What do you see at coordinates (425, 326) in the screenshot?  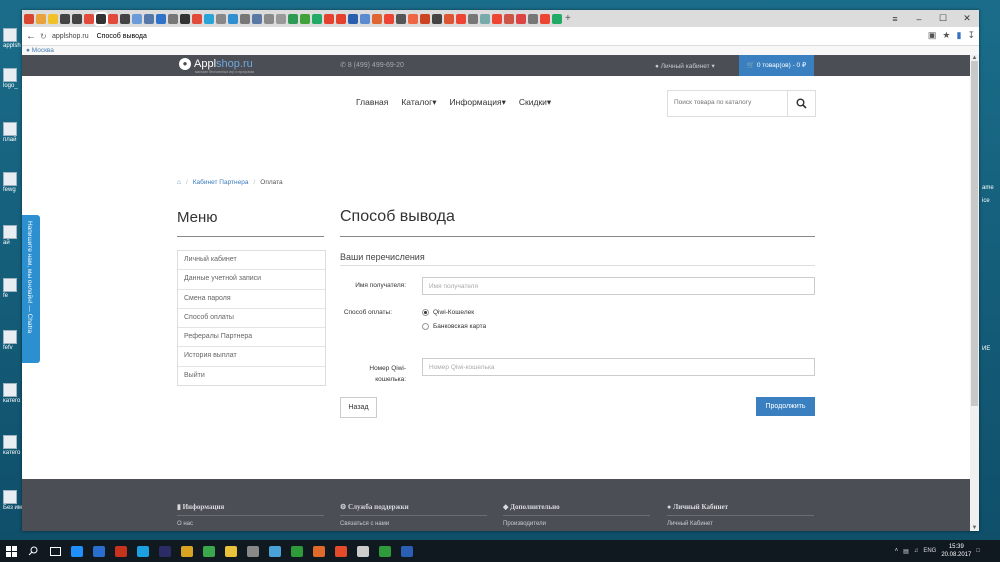 I see `radio-button` at bounding box center [425, 326].